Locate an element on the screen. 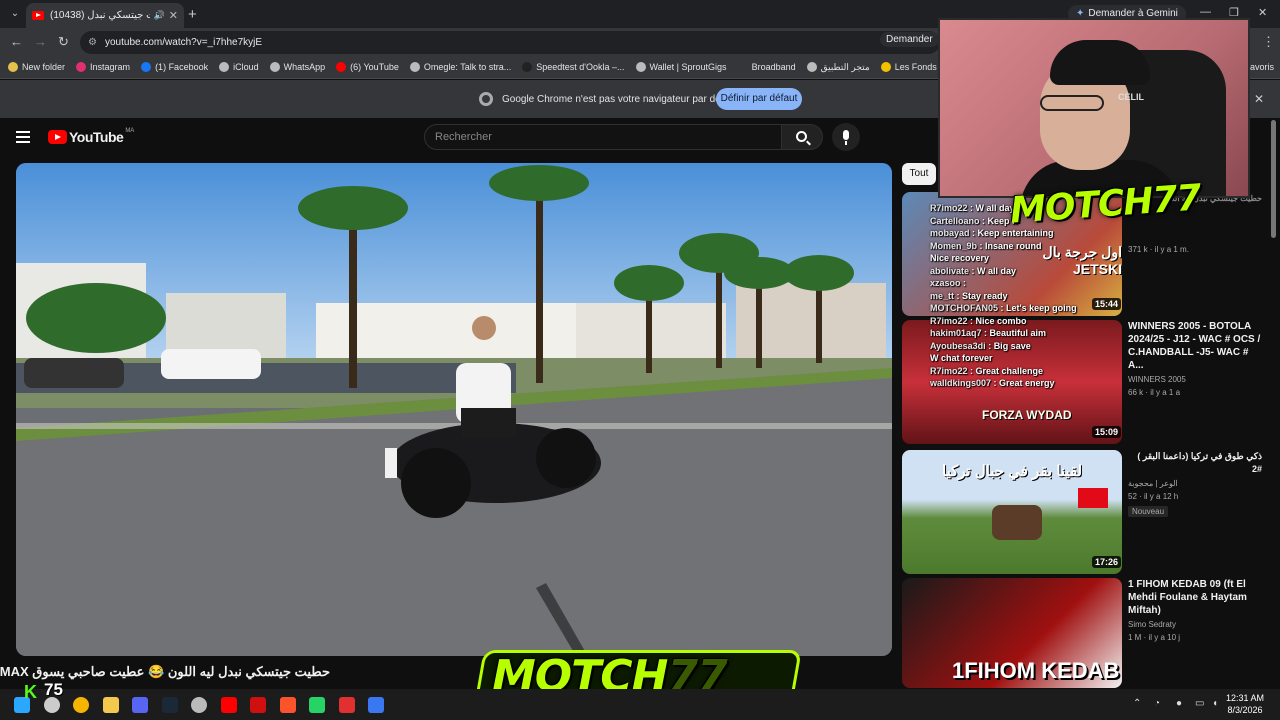 The height and width of the screenshot is (720, 1280). app-taskbar-icon is located at coordinates (376, 705).